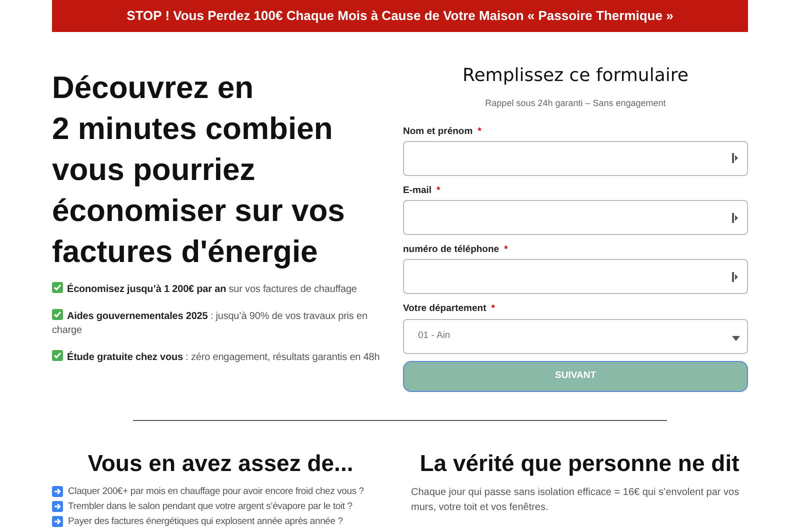 This screenshot has height=529, width=800. I want to click on problem-text: Payer des factures énergétiques qui explosent année après année ?, so click(205, 521).